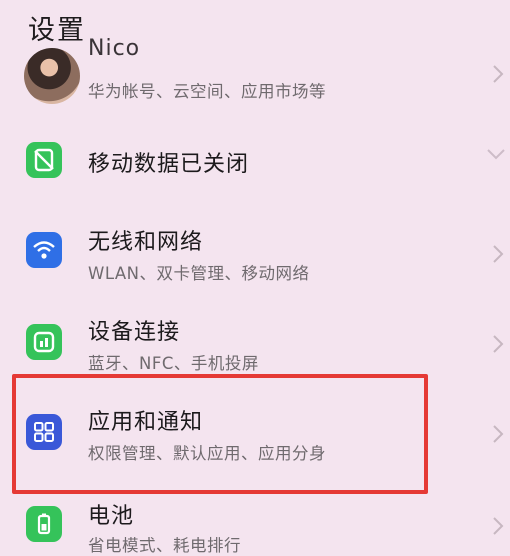  Describe the element at coordinates (44, 160) in the screenshot. I see `mobile-data-off-icon` at that location.